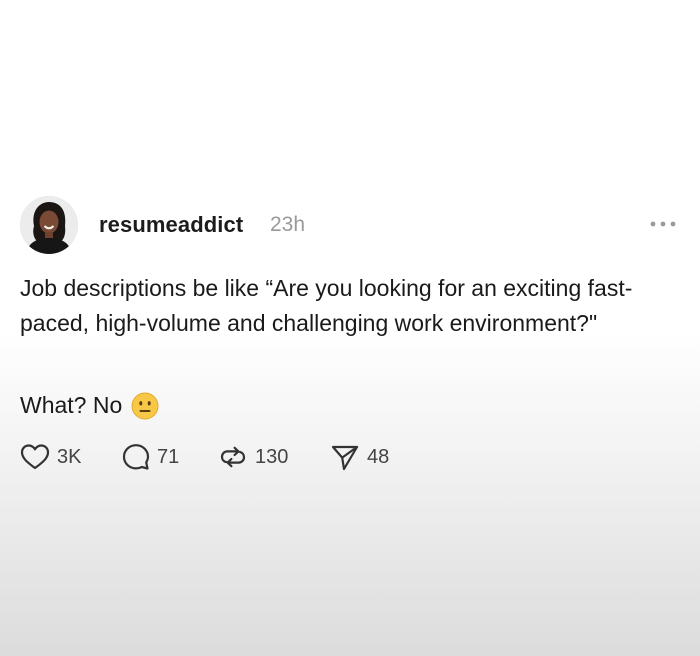 The width and height of the screenshot is (700, 656). I want to click on reply-count: 71, so click(168, 456).